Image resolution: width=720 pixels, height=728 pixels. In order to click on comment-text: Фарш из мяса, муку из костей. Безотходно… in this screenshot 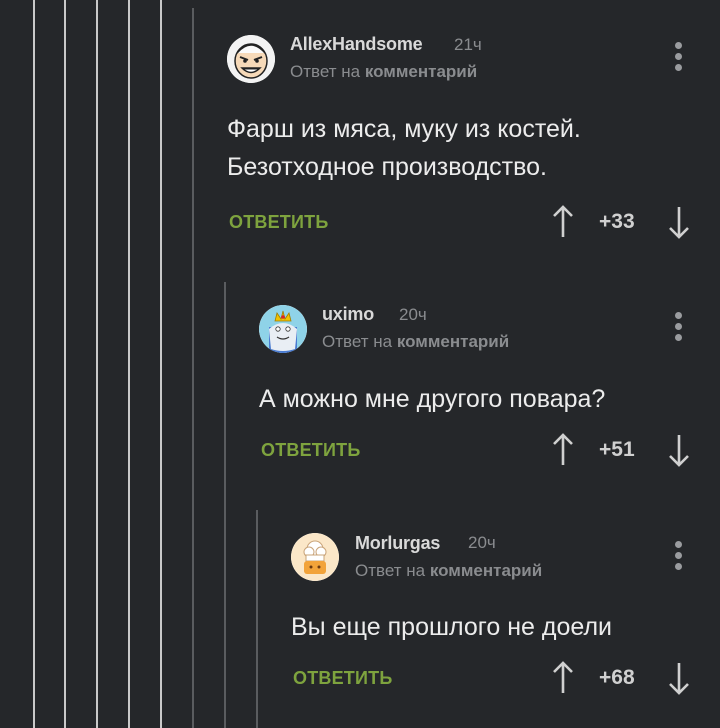, I will do `click(404, 148)`.